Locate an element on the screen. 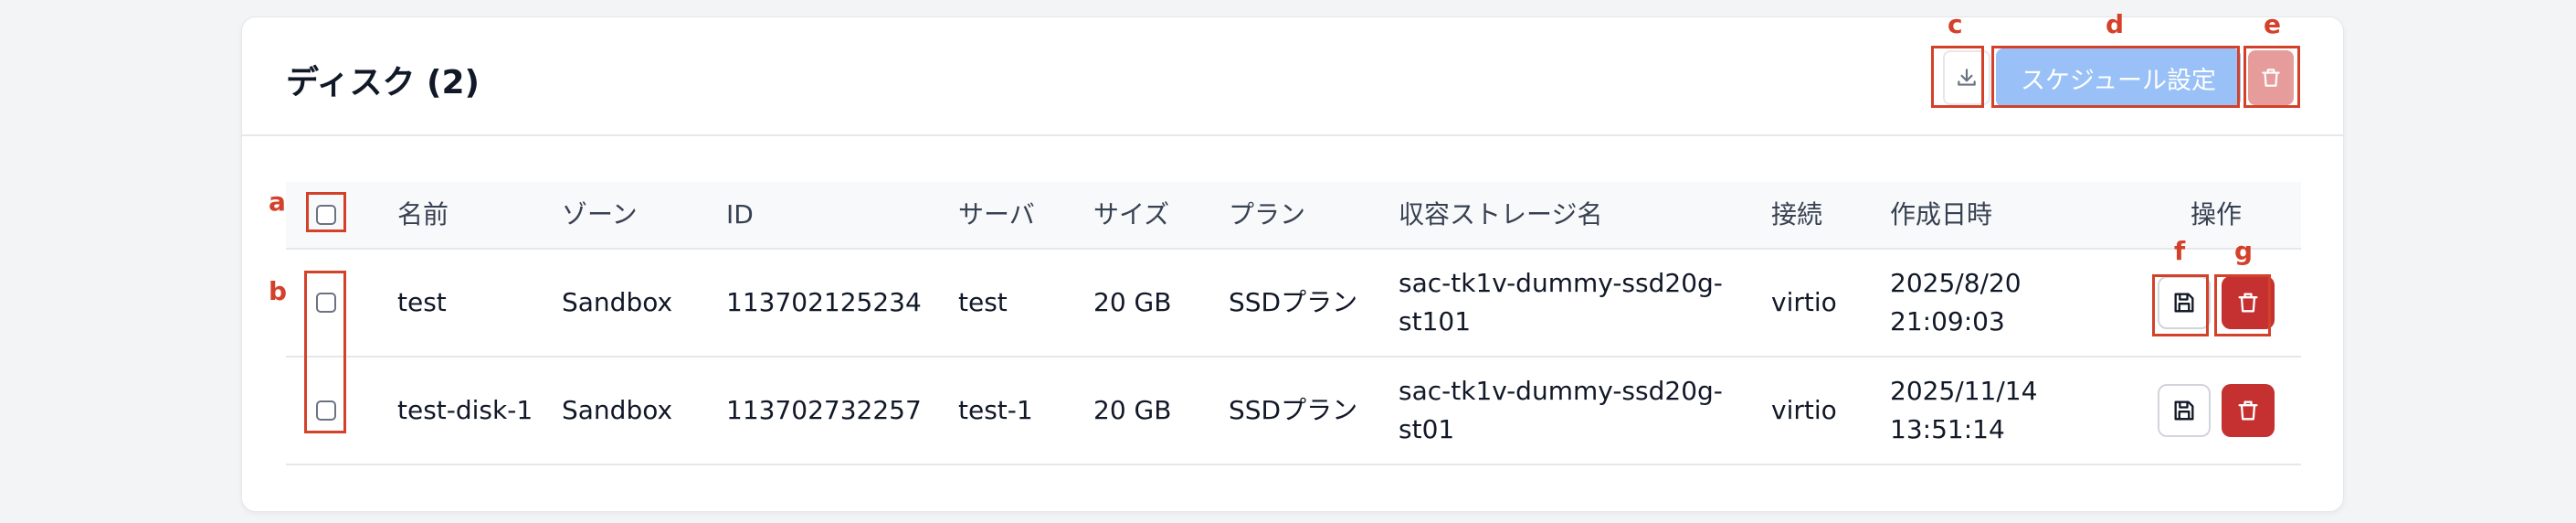 Image resolution: width=2576 pixels, height=523 pixels. header-size: サイズ is located at coordinates (1157, 215).